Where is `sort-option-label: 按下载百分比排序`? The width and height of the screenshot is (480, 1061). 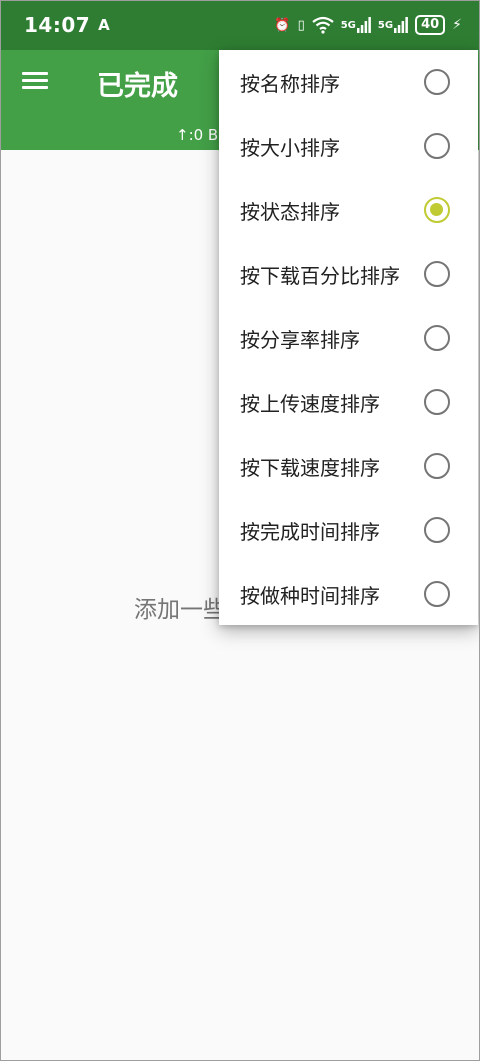
sort-option-label: 按下载百分比排序 is located at coordinates (320, 275).